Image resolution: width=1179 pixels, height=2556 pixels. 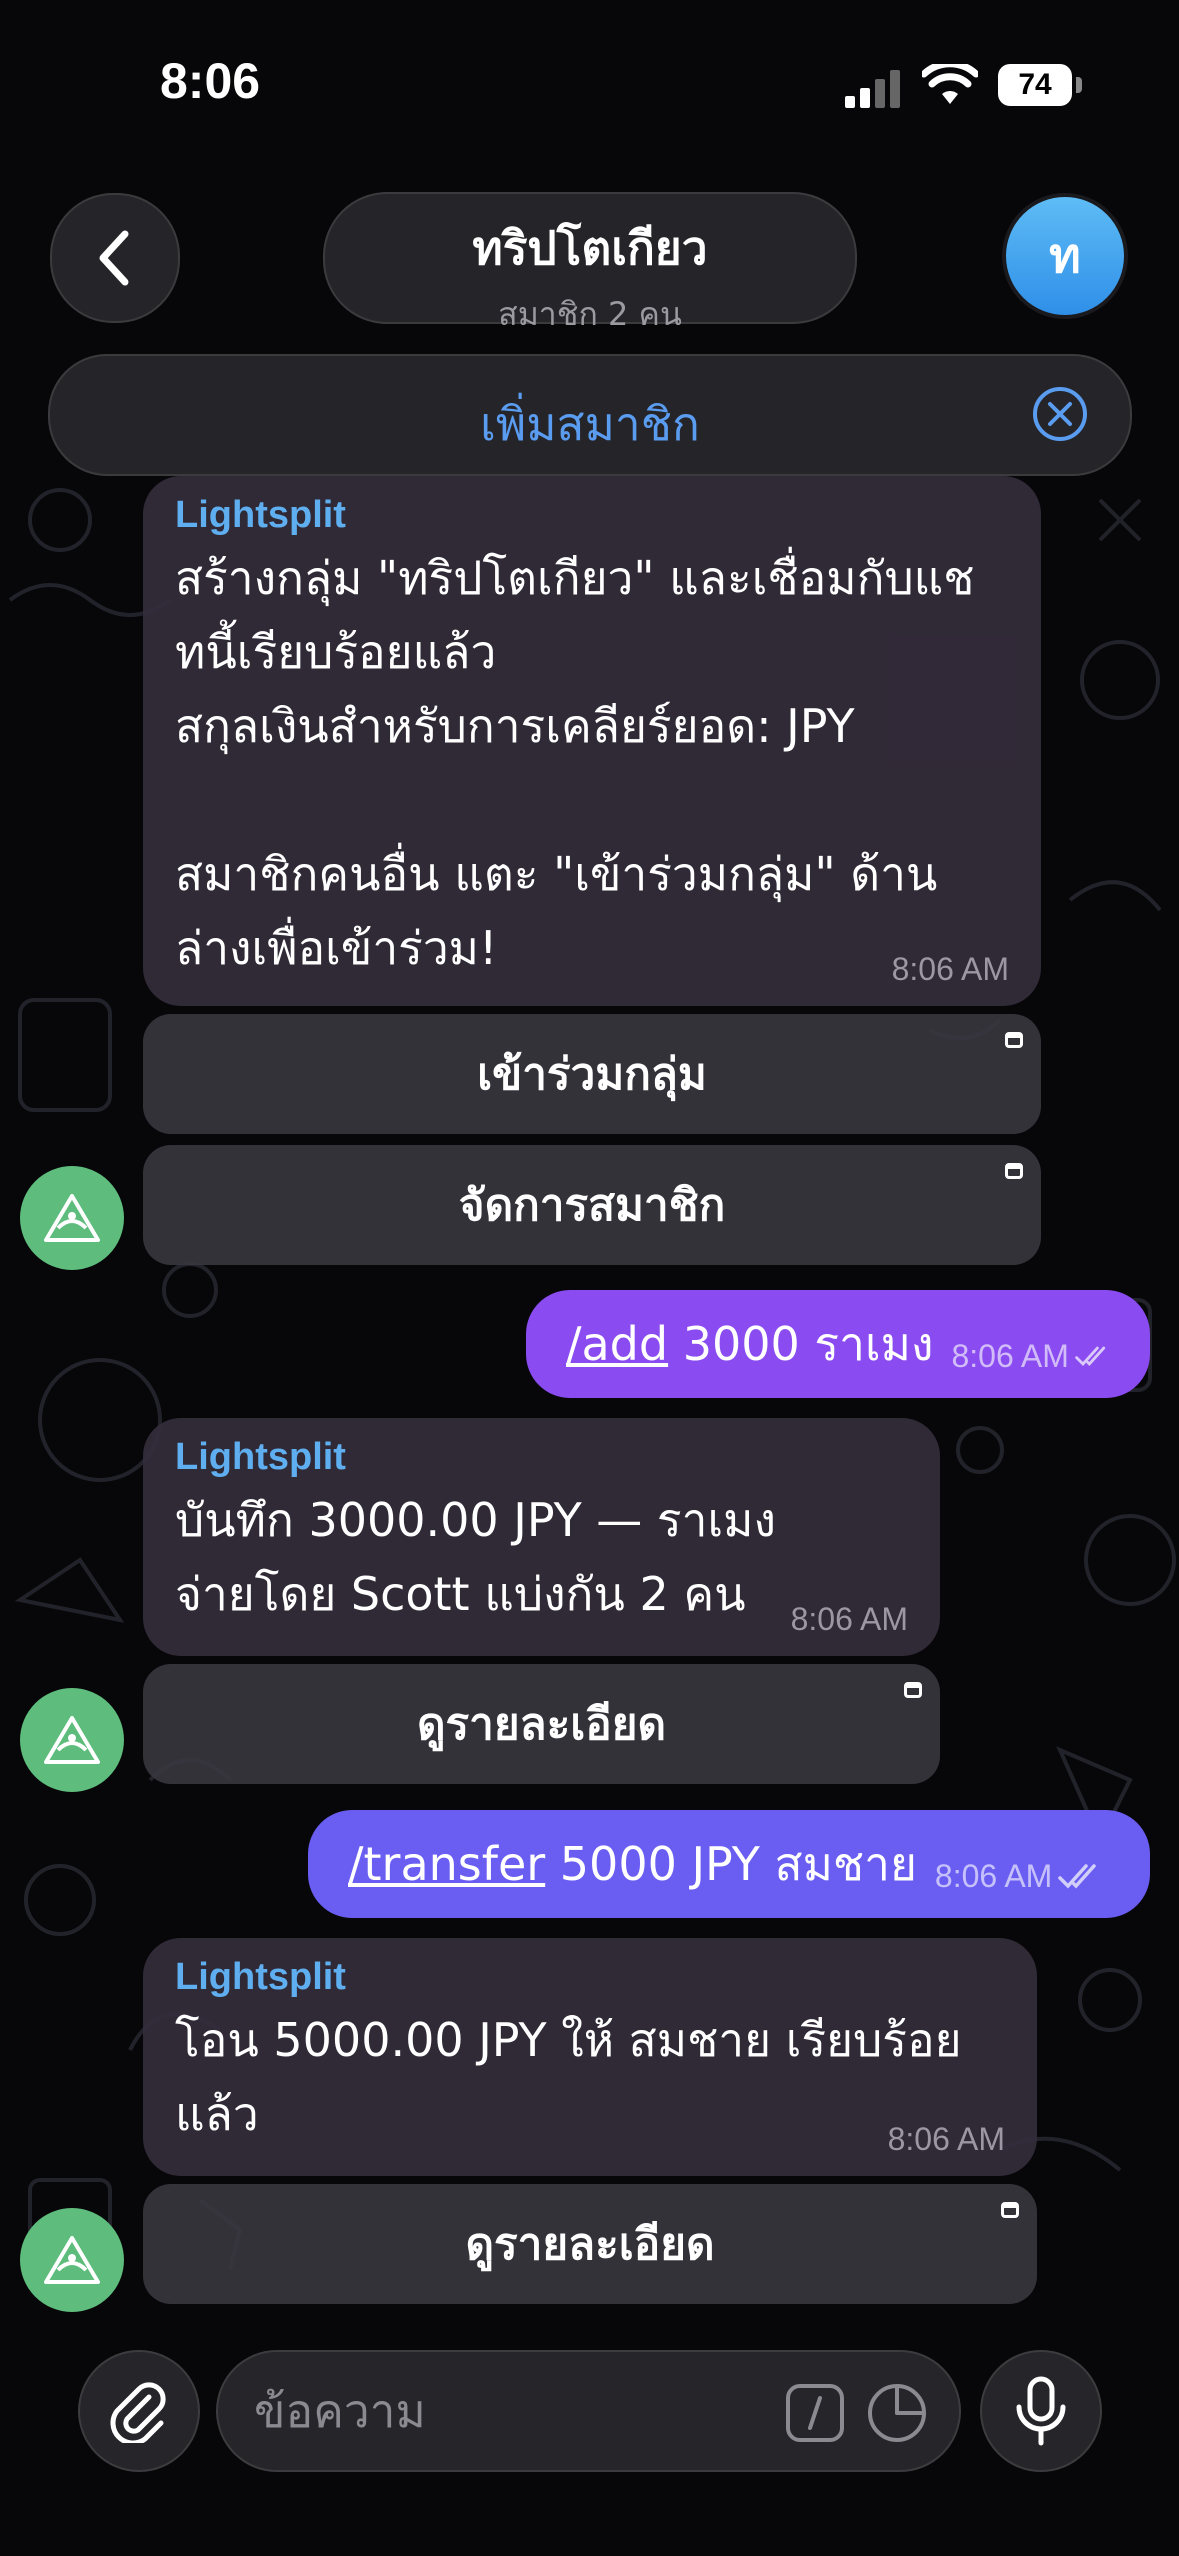 What do you see at coordinates (590, 248) in the screenshot?
I see `chat-title: ทริปโตเกียว` at bounding box center [590, 248].